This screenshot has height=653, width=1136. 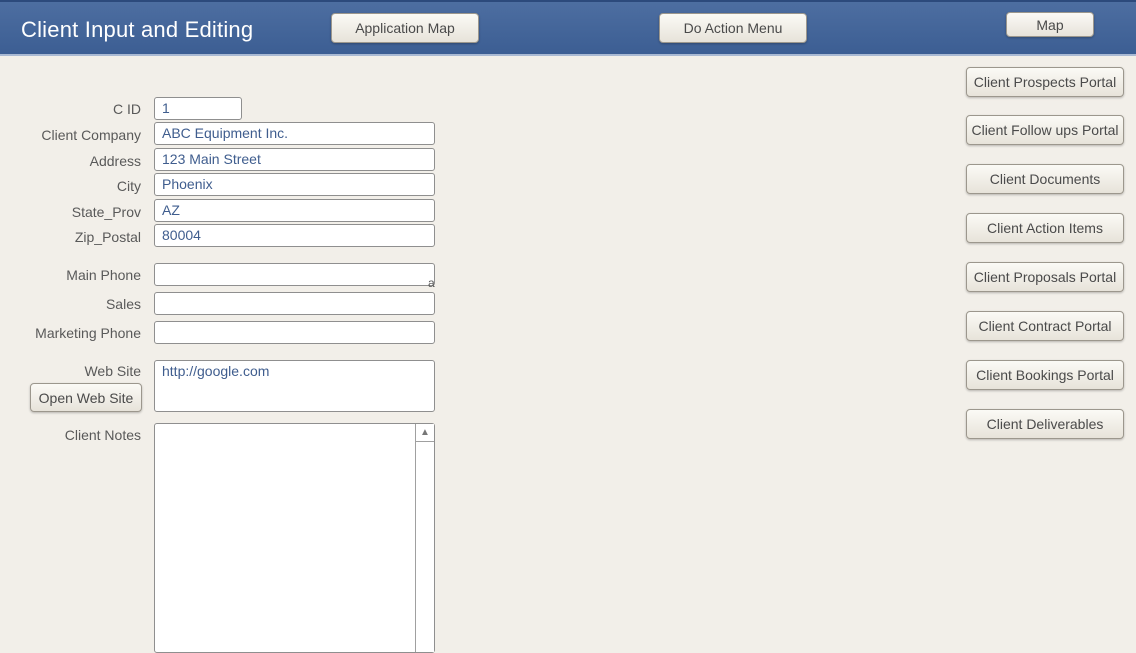 What do you see at coordinates (294, 159) in the screenshot?
I see `address-field: 123 Main Street` at bounding box center [294, 159].